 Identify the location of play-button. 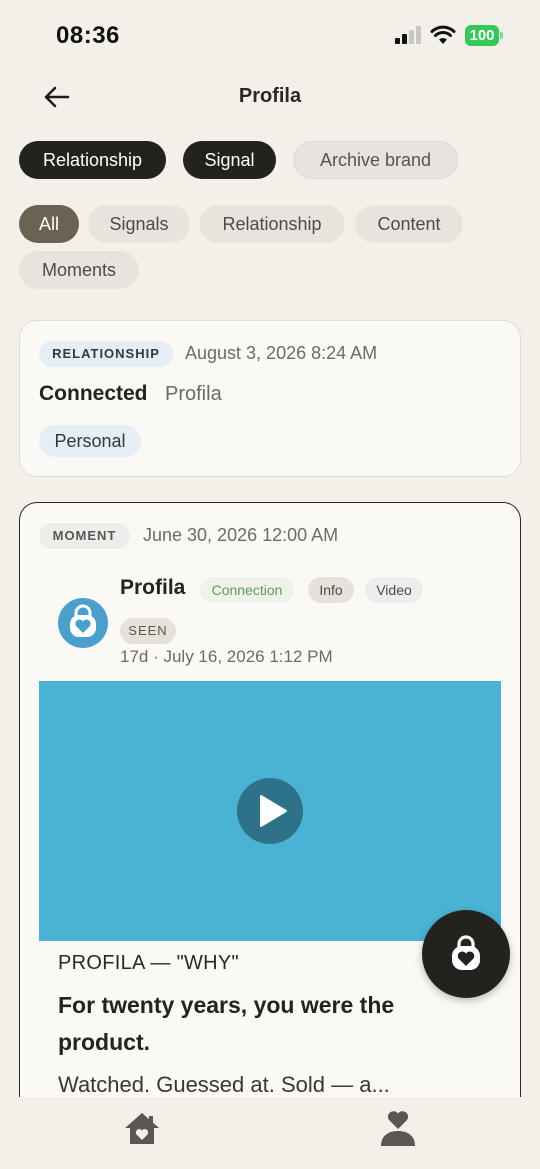
(270, 811).